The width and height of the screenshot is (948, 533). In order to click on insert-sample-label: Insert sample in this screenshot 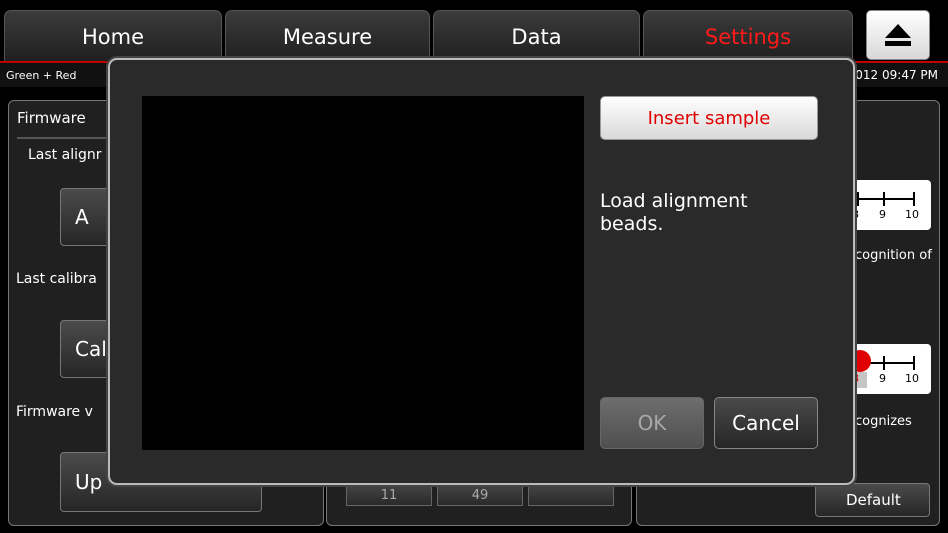, I will do `click(709, 118)`.